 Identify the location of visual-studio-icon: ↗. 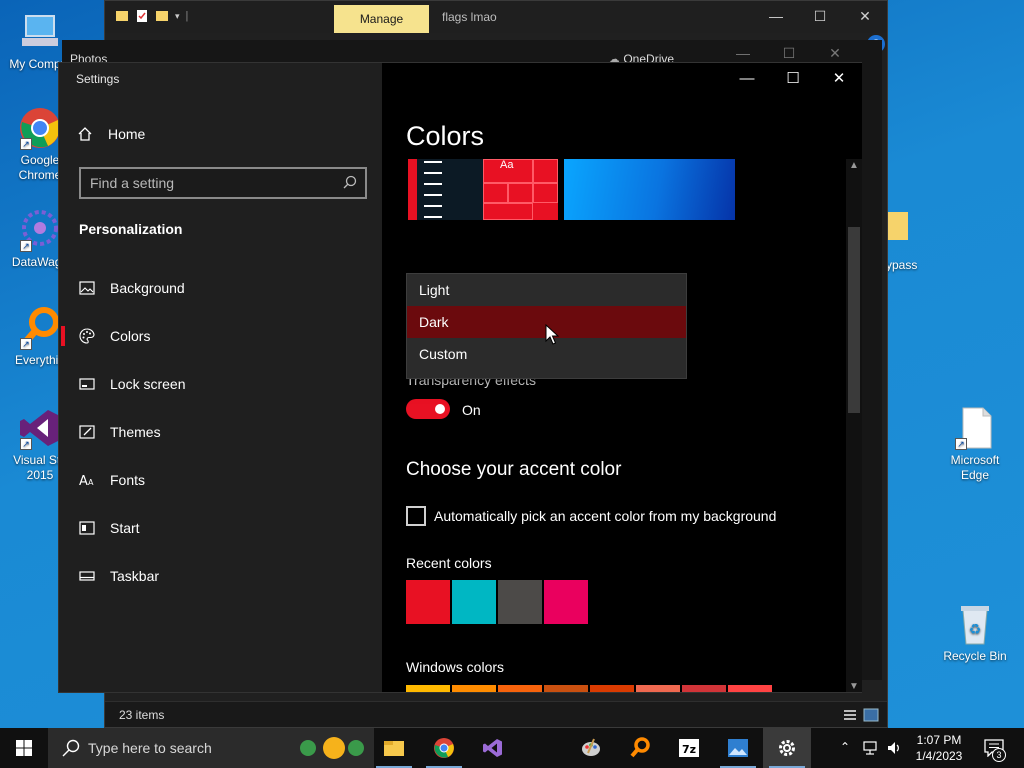
(40, 428).